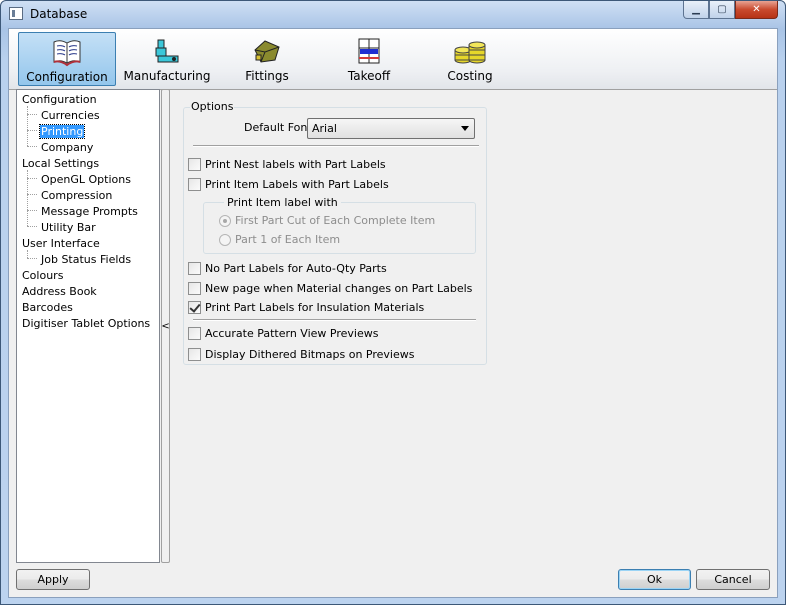 This screenshot has height=605, width=786. What do you see at coordinates (59, 99) in the screenshot?
I see `tree-item-configuration: Configuration` at bounding box center [59, 99].